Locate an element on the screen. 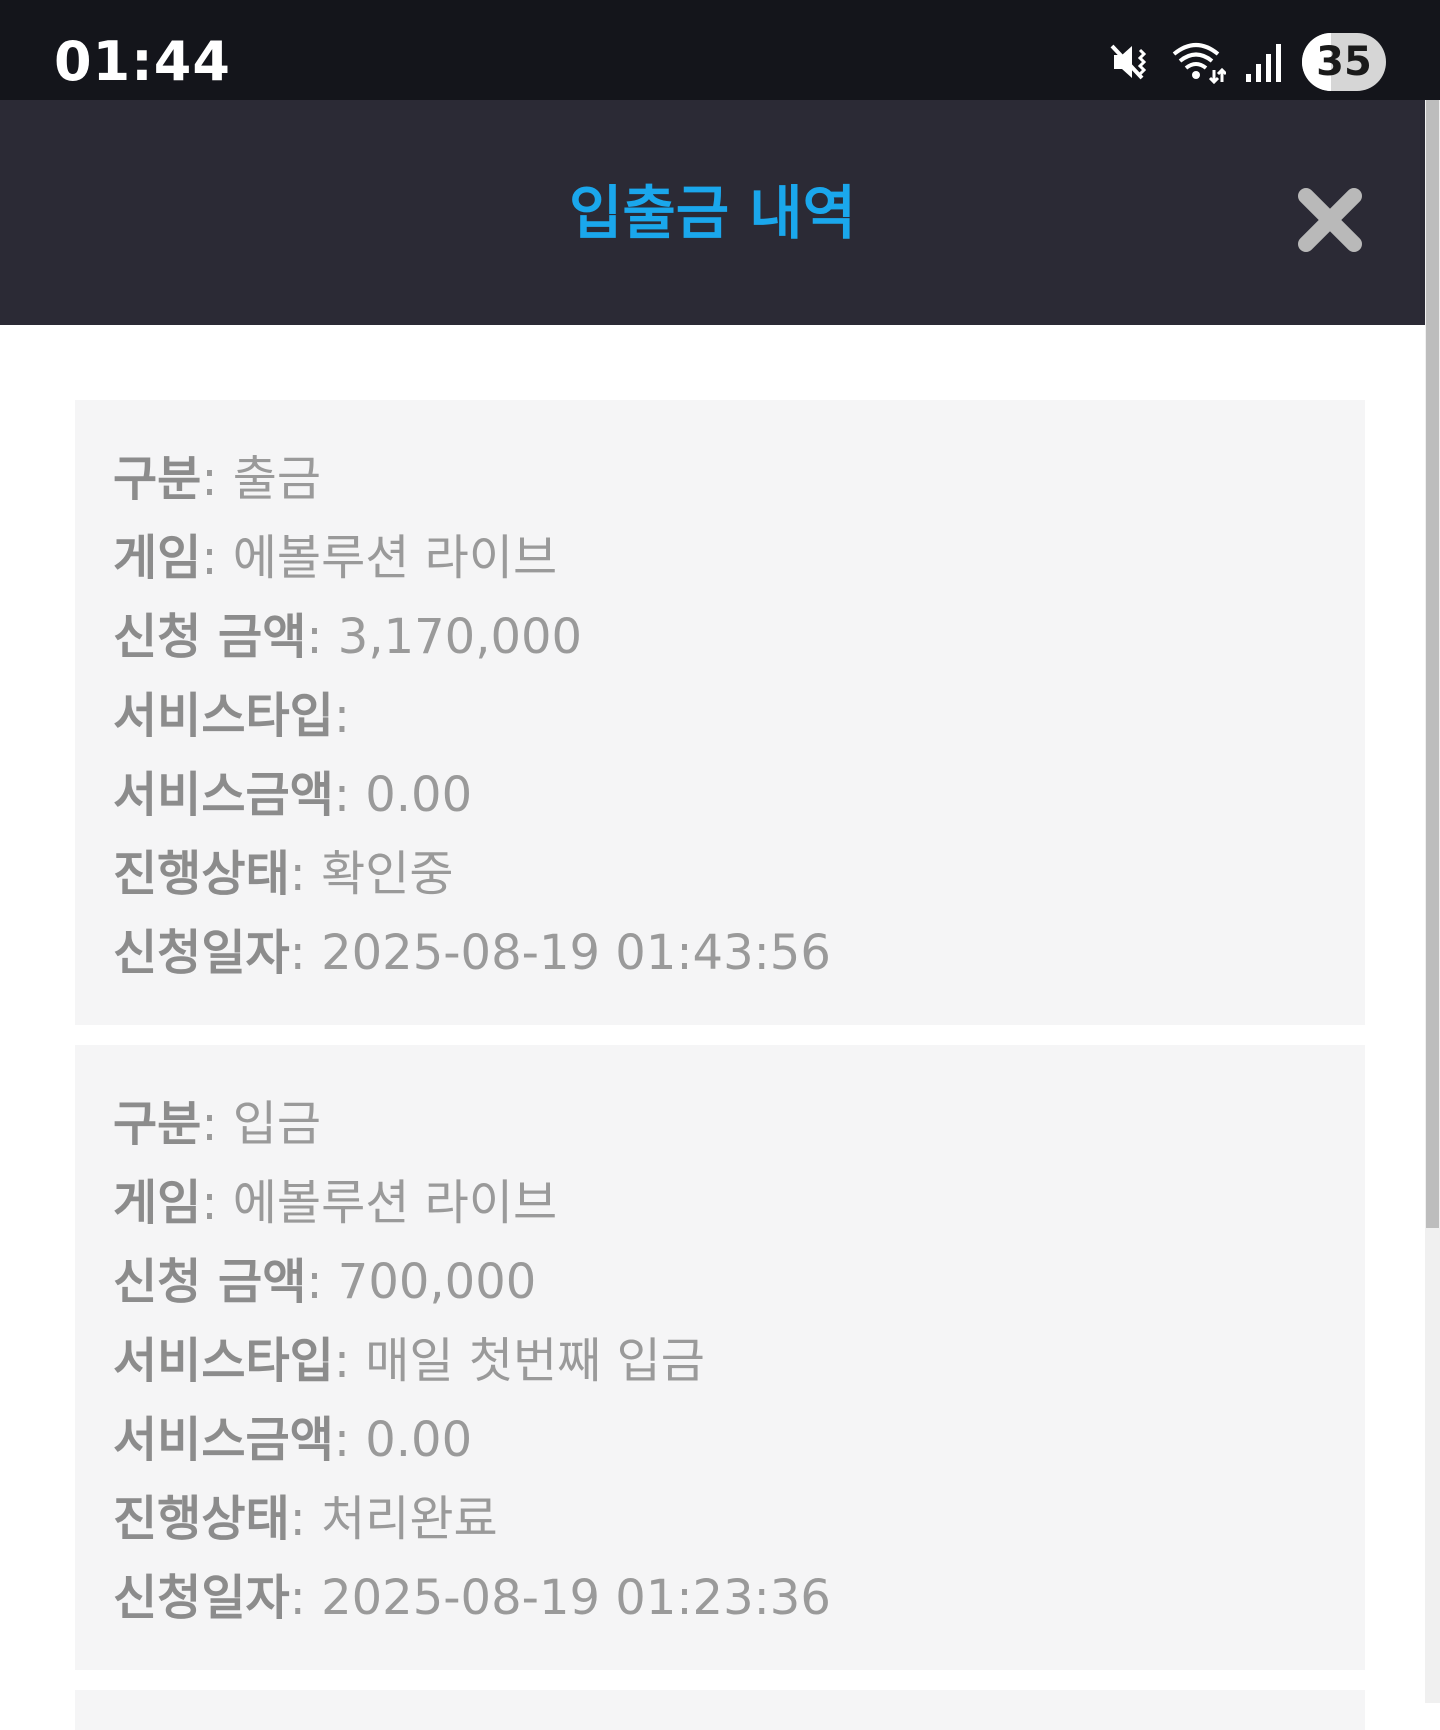  record-status: 진행상태: 확인중 is located at coordinates (283, 874).